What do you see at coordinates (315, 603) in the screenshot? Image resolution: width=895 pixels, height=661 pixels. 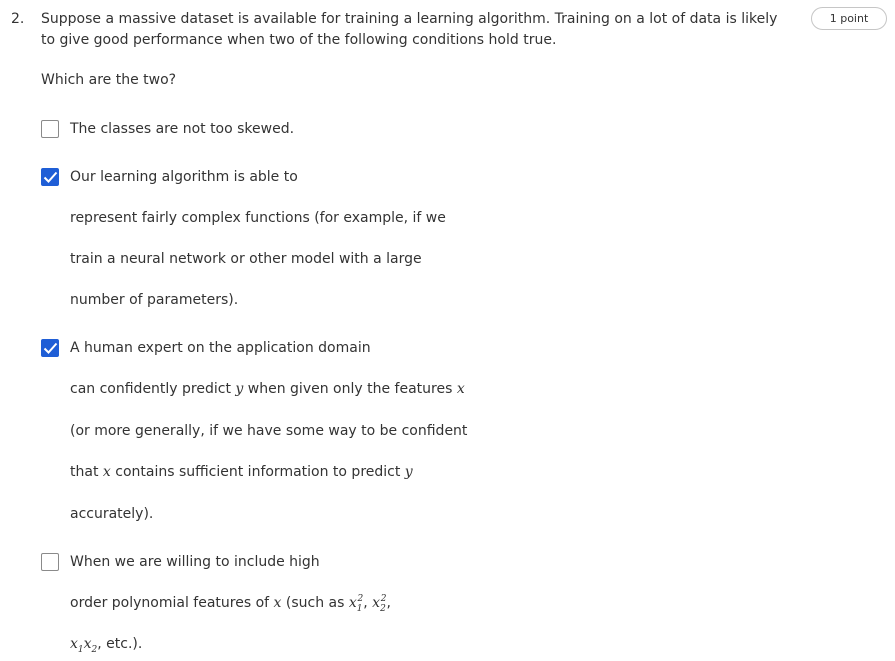 I see `text-segment: (such as` at bounding box center [315, 603].